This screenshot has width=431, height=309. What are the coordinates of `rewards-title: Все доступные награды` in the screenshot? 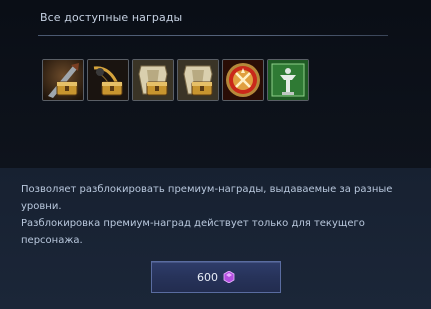 It's located at (111, 17).